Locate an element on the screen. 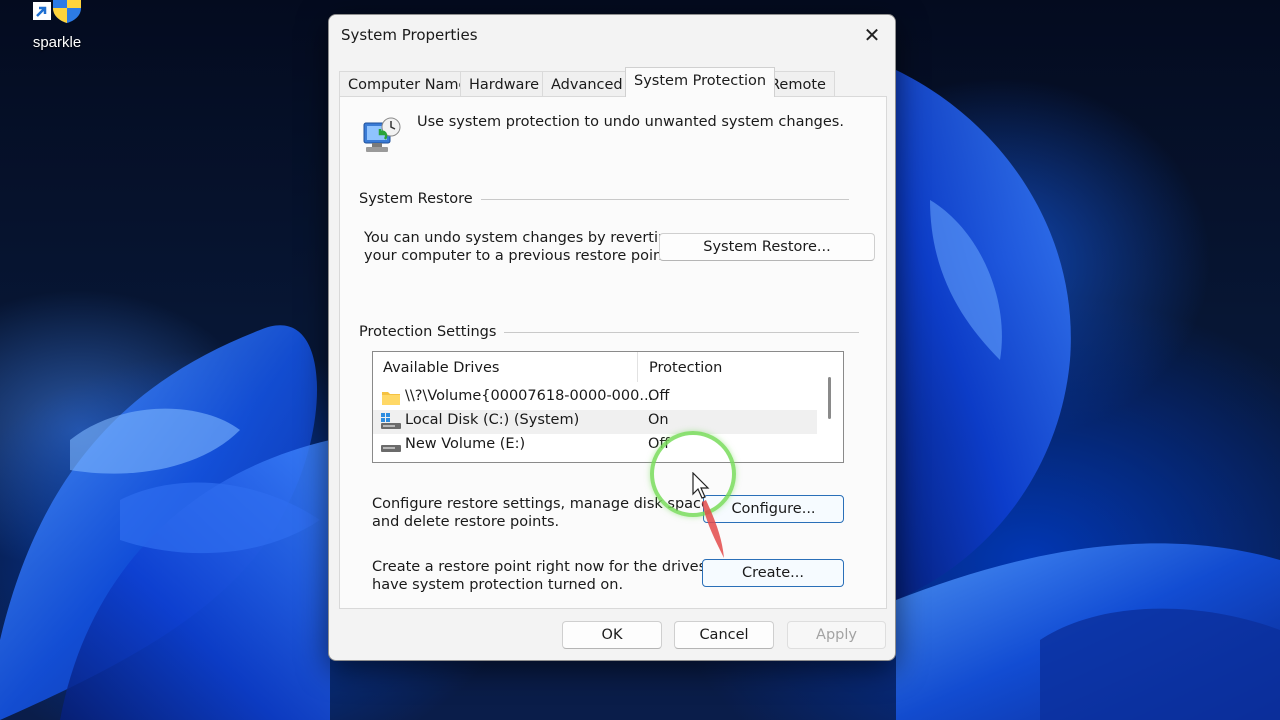  drive-protection-status: On is located at coordinates (658, 420).